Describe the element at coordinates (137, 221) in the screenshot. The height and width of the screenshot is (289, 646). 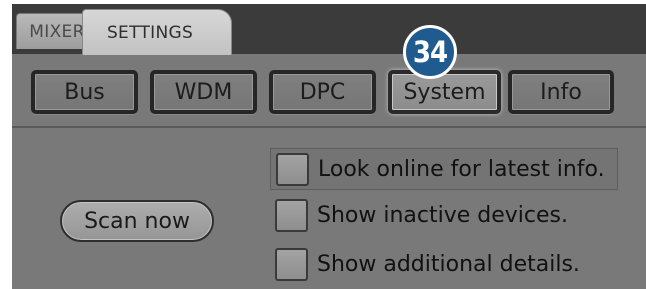
I see `scan-now-button: Scan now` at that location.